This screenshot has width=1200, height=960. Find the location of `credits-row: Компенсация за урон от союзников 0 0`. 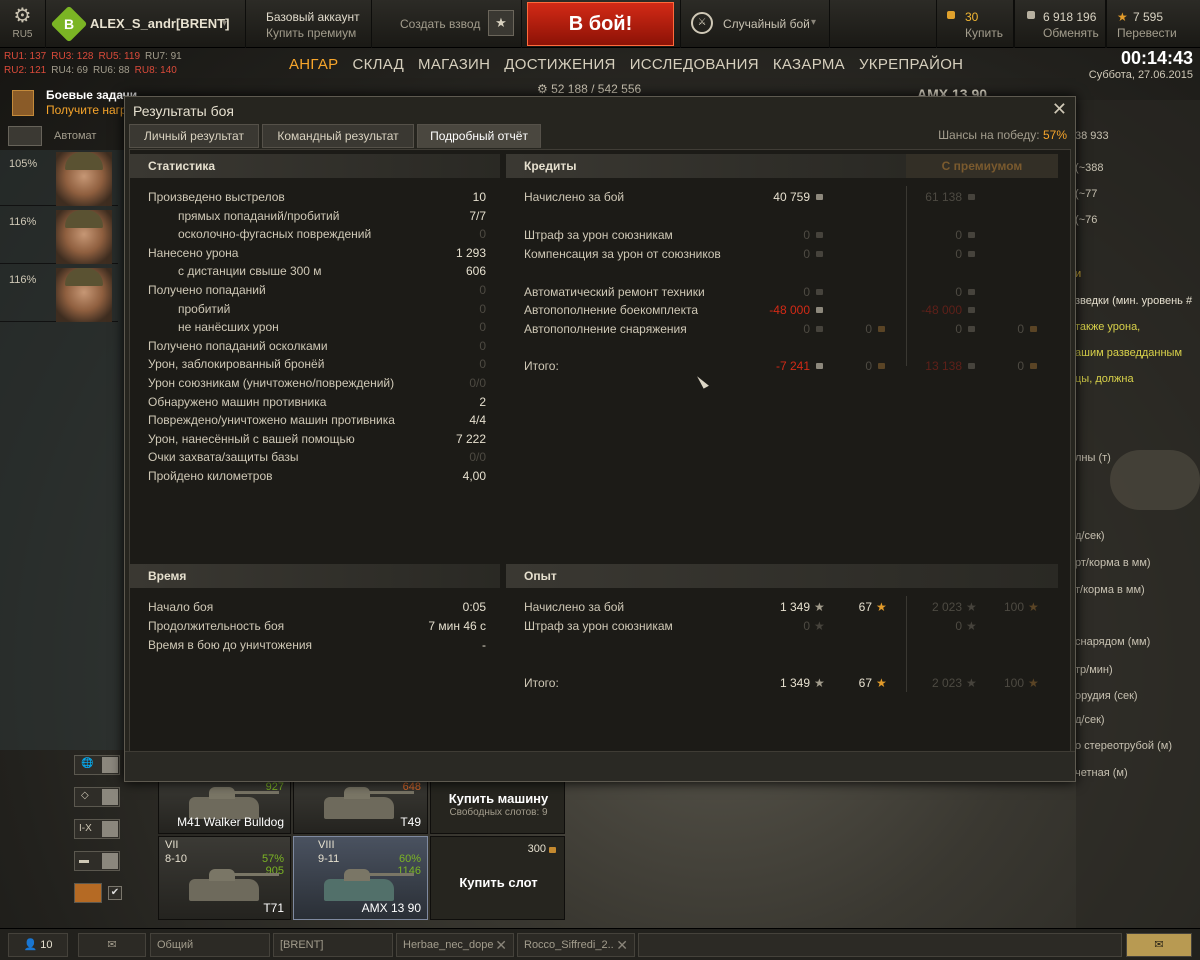

credits-row: Компенсация за урон от союзников 0 0 is located at coordinates (794, 254).